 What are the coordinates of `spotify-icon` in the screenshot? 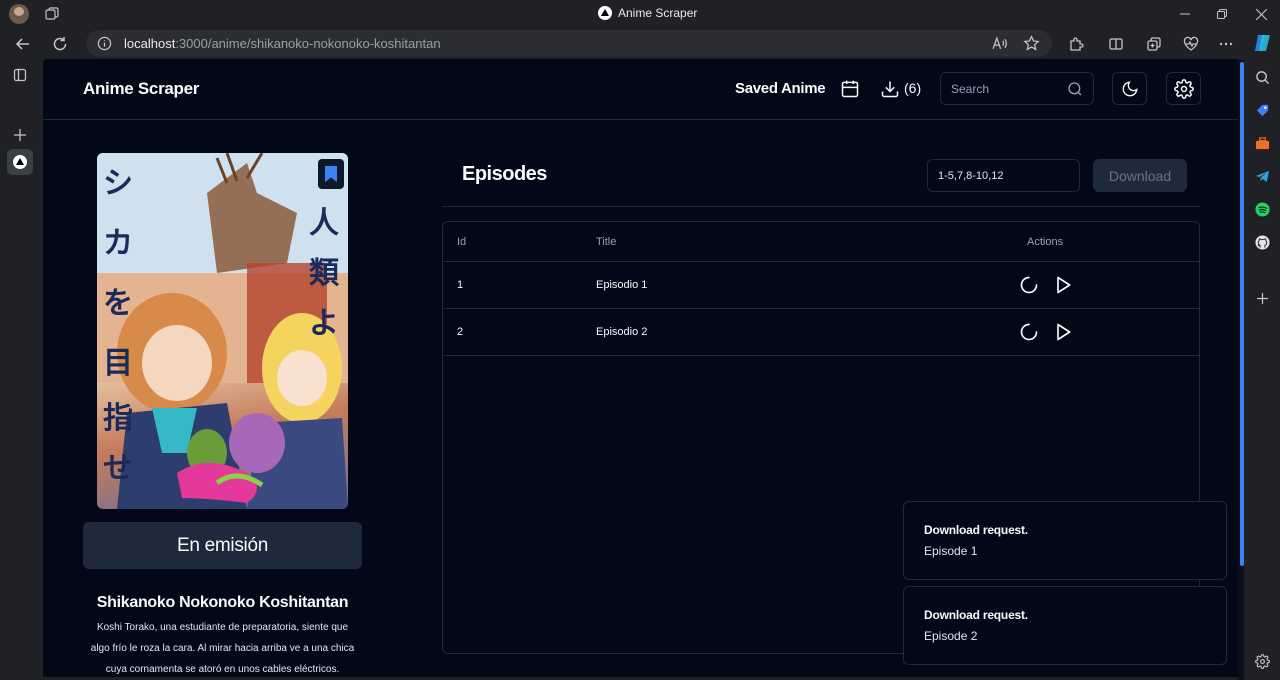 It's located at (1262, 209).